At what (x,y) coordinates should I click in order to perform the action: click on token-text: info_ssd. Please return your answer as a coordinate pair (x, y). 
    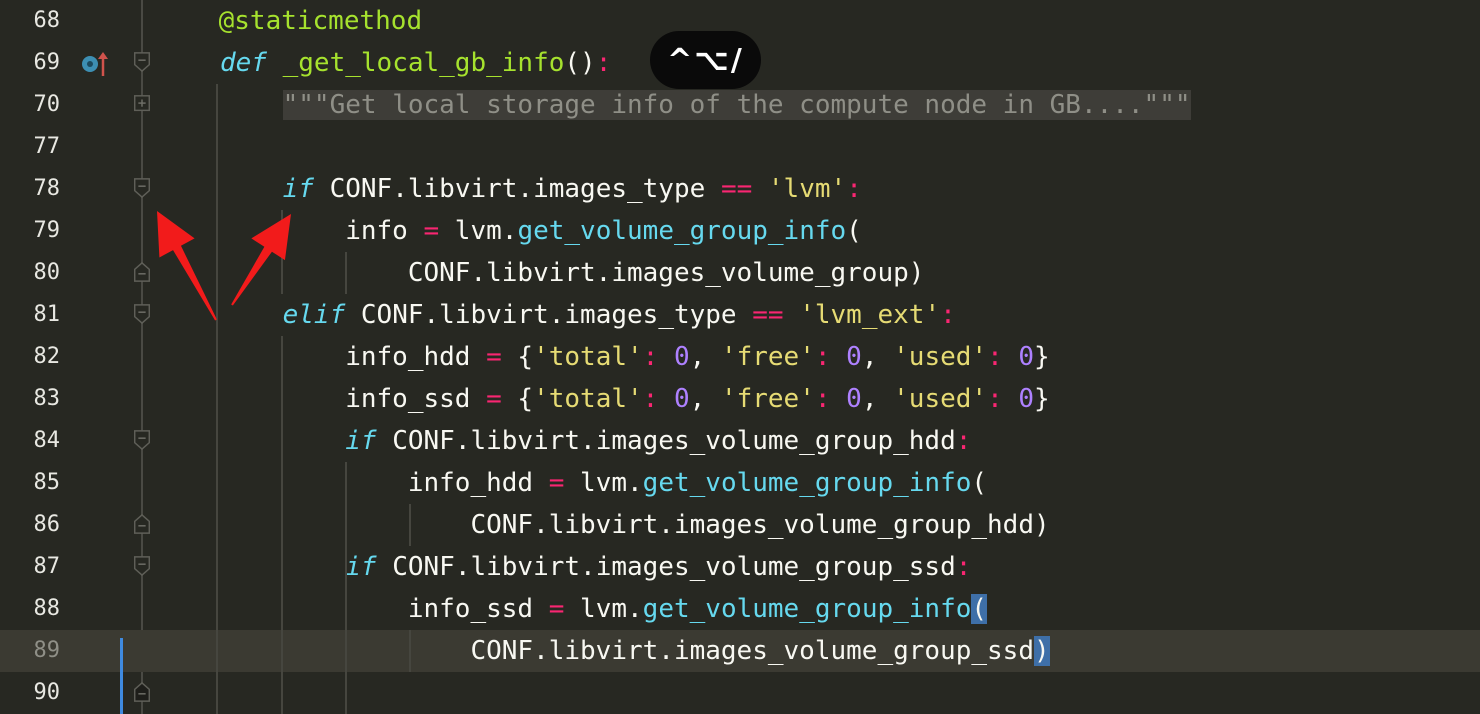
    Looking at the image, I should click on (353, 399).